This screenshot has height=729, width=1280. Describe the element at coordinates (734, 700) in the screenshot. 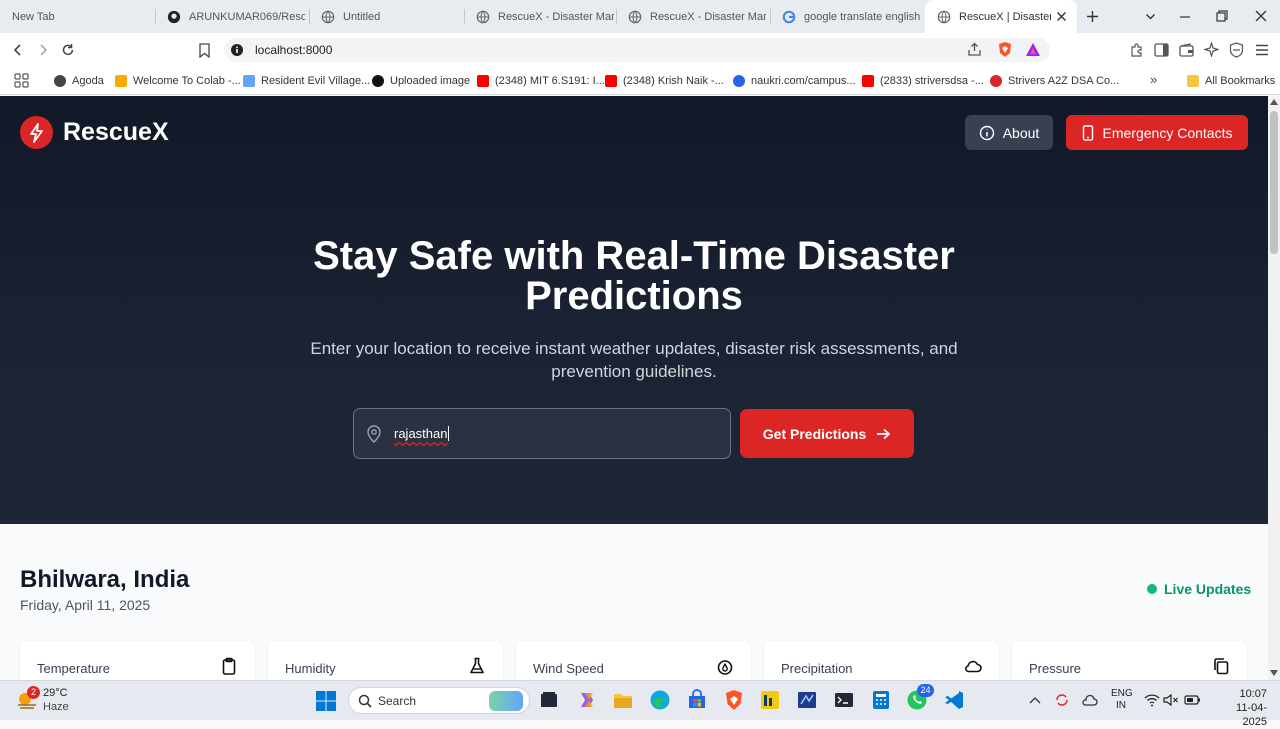

I see `brave-browser-icon` at that location.